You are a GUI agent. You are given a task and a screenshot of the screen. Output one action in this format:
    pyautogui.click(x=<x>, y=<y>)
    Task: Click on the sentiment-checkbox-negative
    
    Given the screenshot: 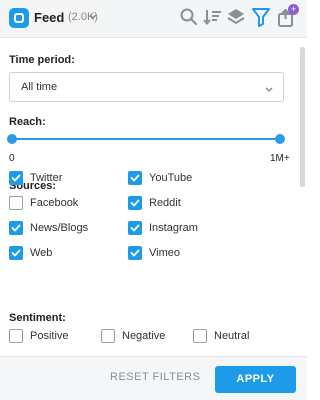 What is the action you would take?
    pyautogui.click(x=108, y=336)
    